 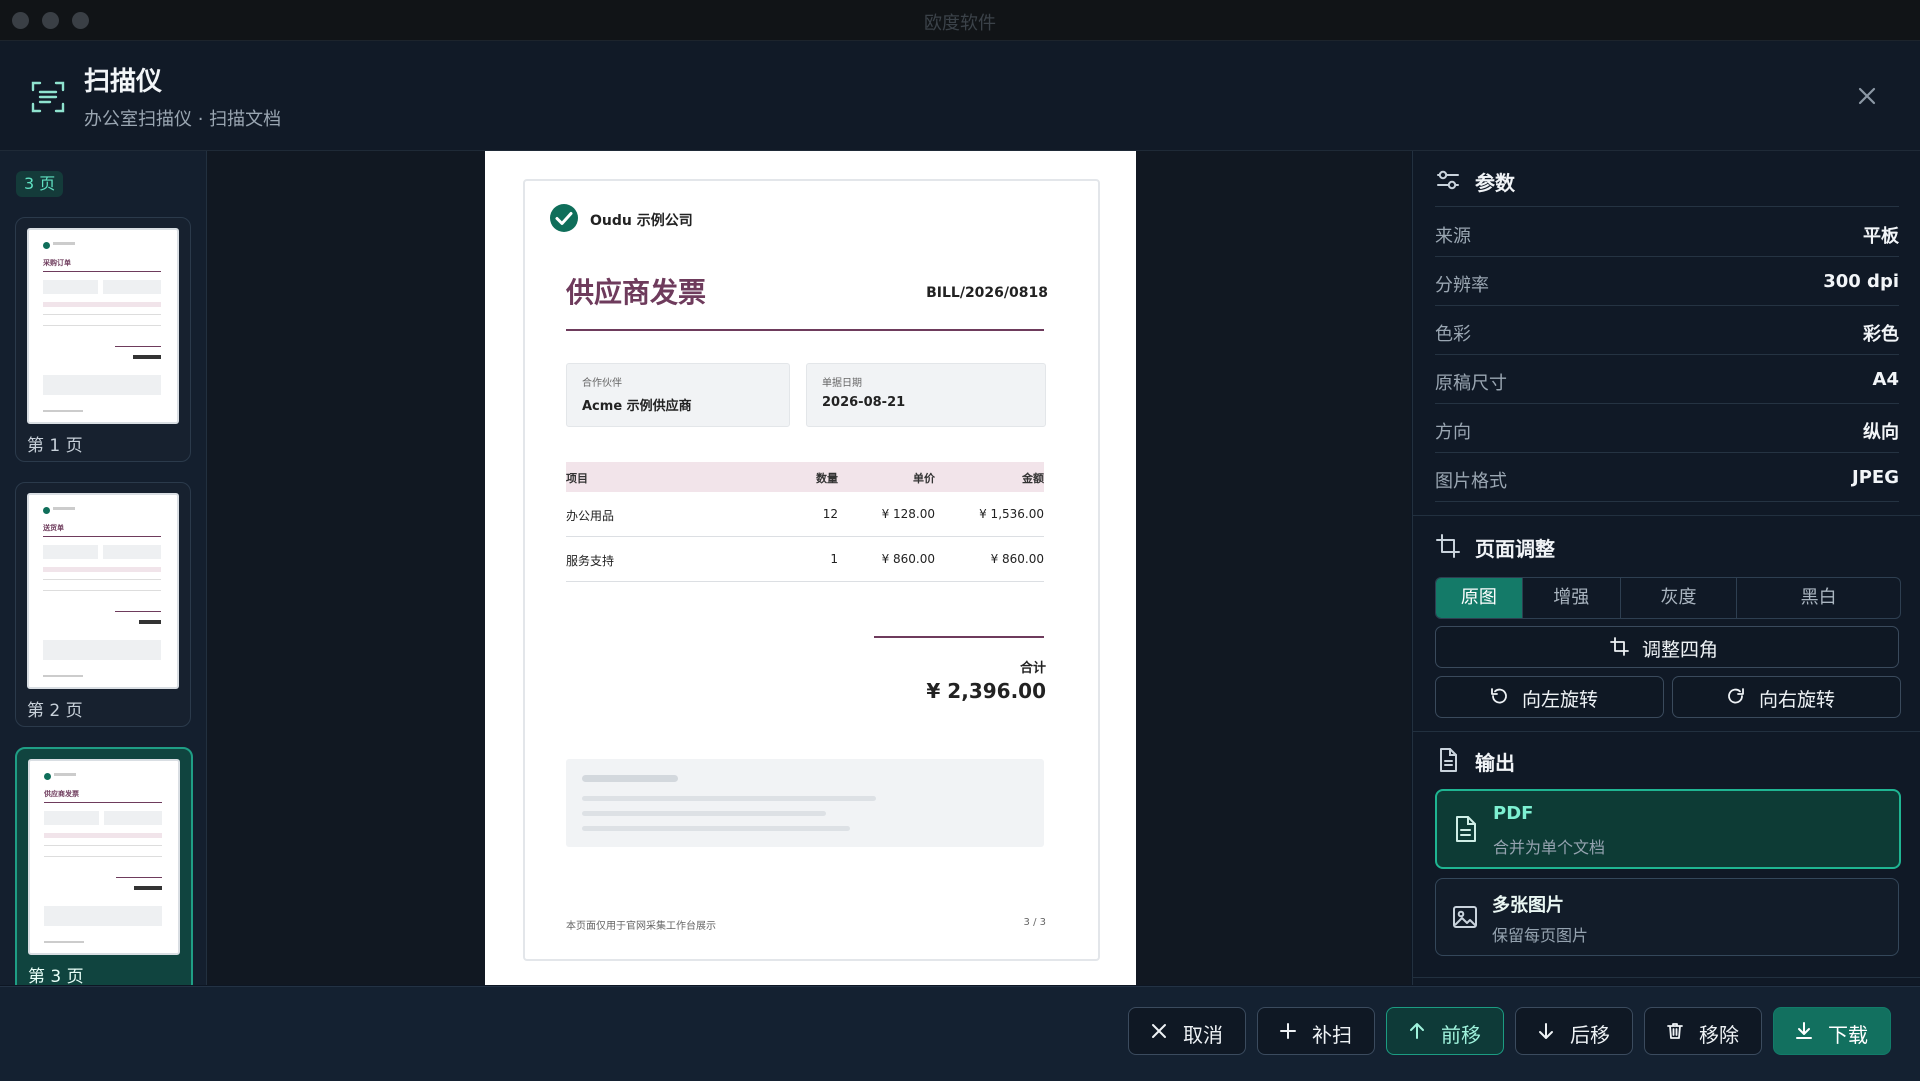 What do you see at coordinates (123, 82) in the screenshot?
I see `page-title: 扫描仪` at bounding box center [123, 82].